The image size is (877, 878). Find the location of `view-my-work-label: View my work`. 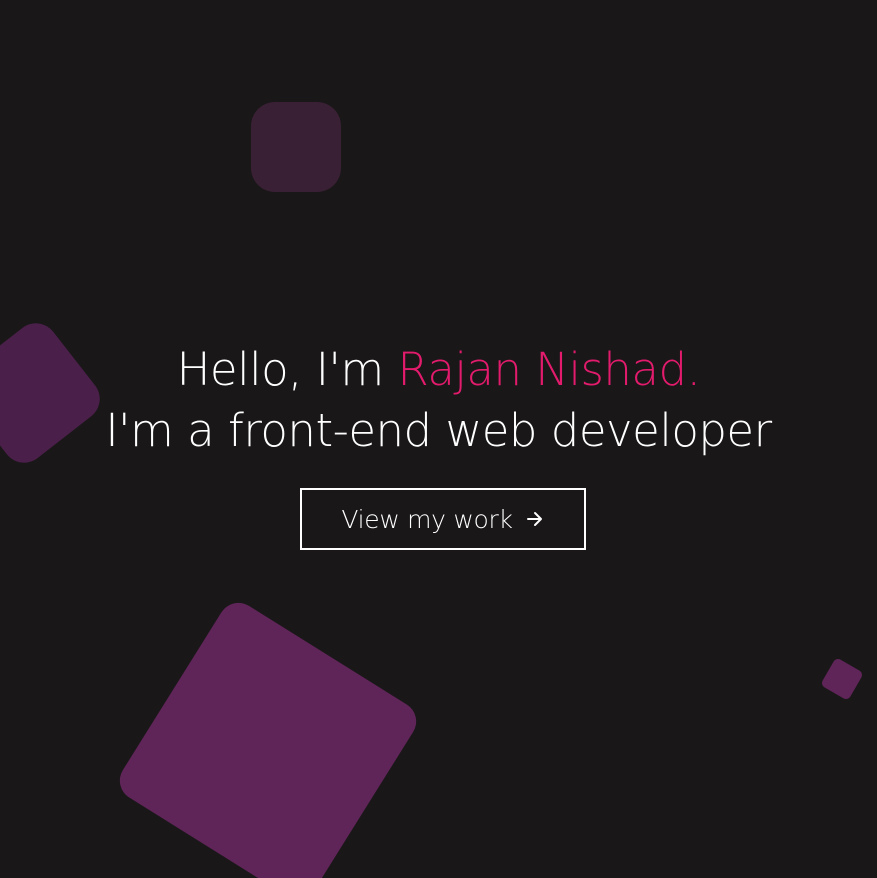

view-my-work-label: View my work is located at coordinates (427, 519).